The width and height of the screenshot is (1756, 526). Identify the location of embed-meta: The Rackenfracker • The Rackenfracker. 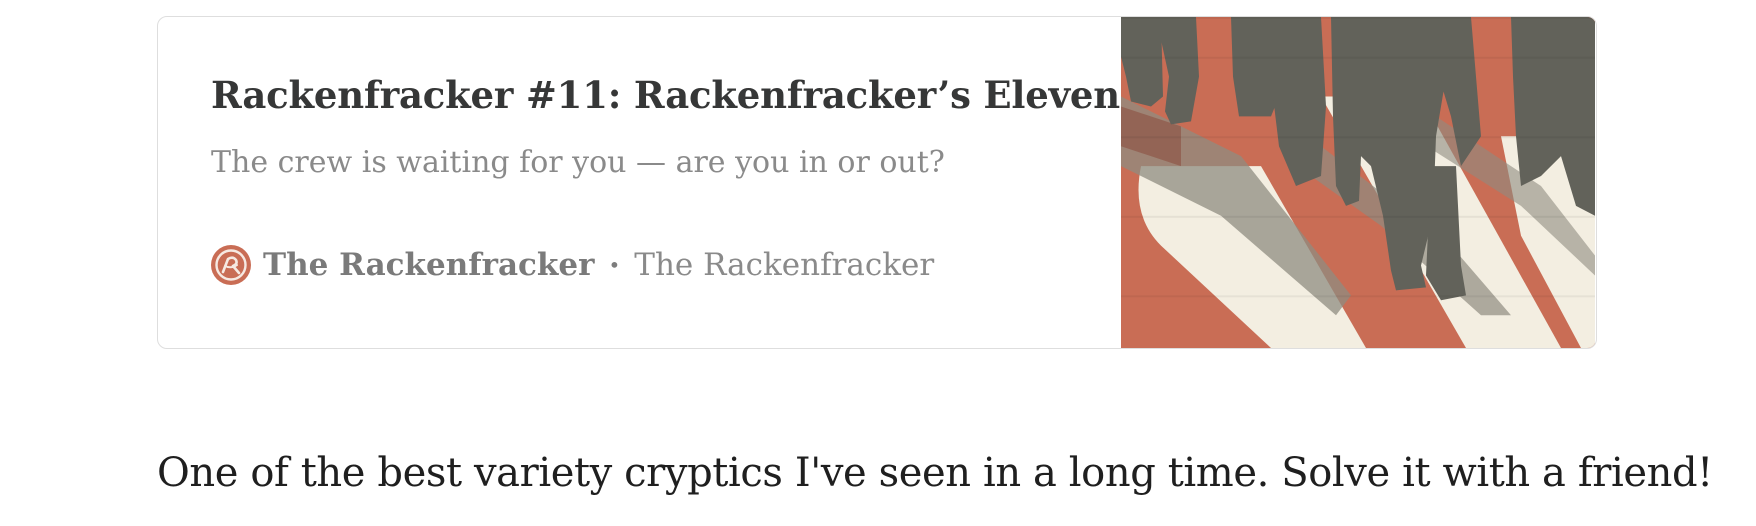
(572, 265).